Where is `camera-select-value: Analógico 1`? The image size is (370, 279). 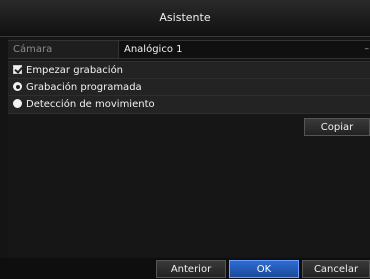 camera-select-value: Analógico 1 is located at coordinates (153, 49).